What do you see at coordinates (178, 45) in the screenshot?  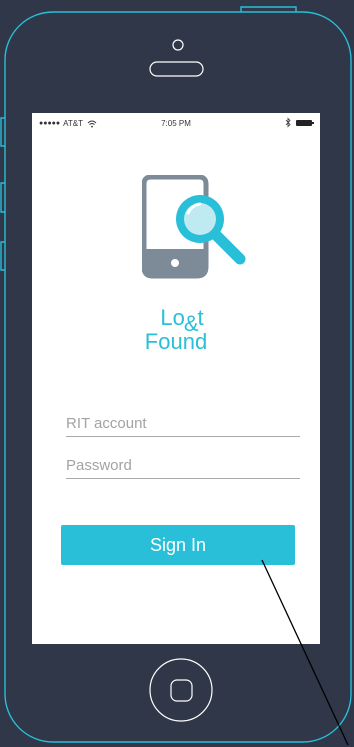 I see `front-camera-icon` at bounding box center [178, 45].